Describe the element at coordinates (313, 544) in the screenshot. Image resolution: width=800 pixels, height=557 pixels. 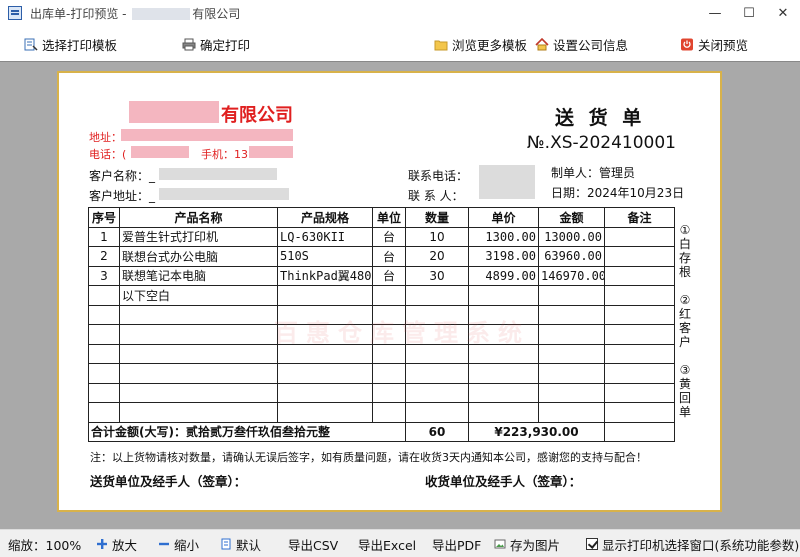
I see `export-csv-button: 导出CSV` at that location.